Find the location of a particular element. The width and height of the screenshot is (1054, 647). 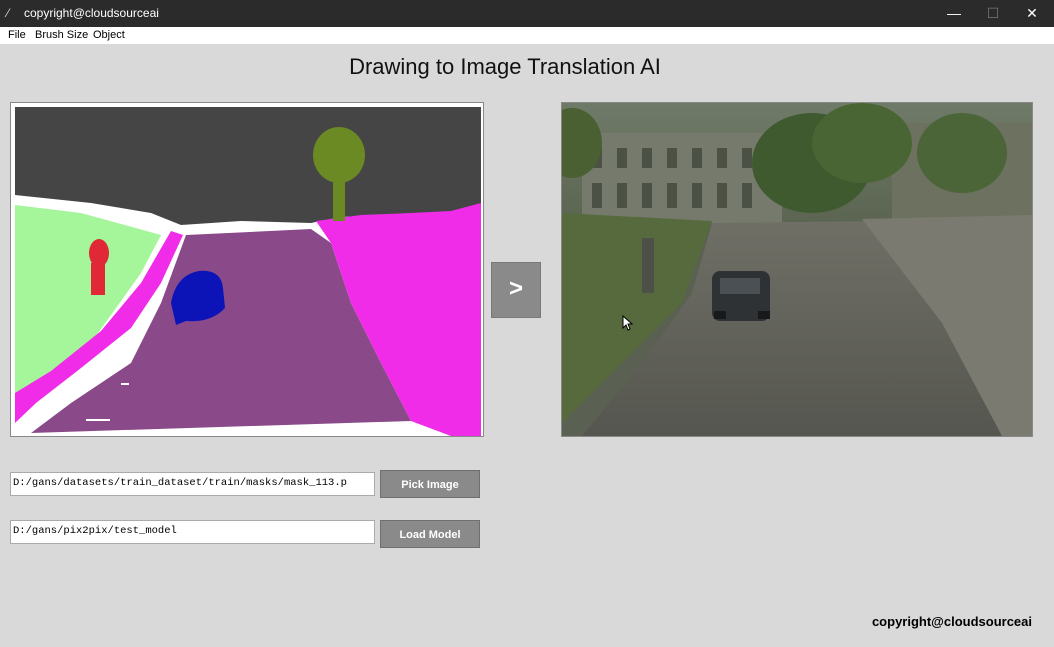

menu-file: File is located at coordinates (17, 35).